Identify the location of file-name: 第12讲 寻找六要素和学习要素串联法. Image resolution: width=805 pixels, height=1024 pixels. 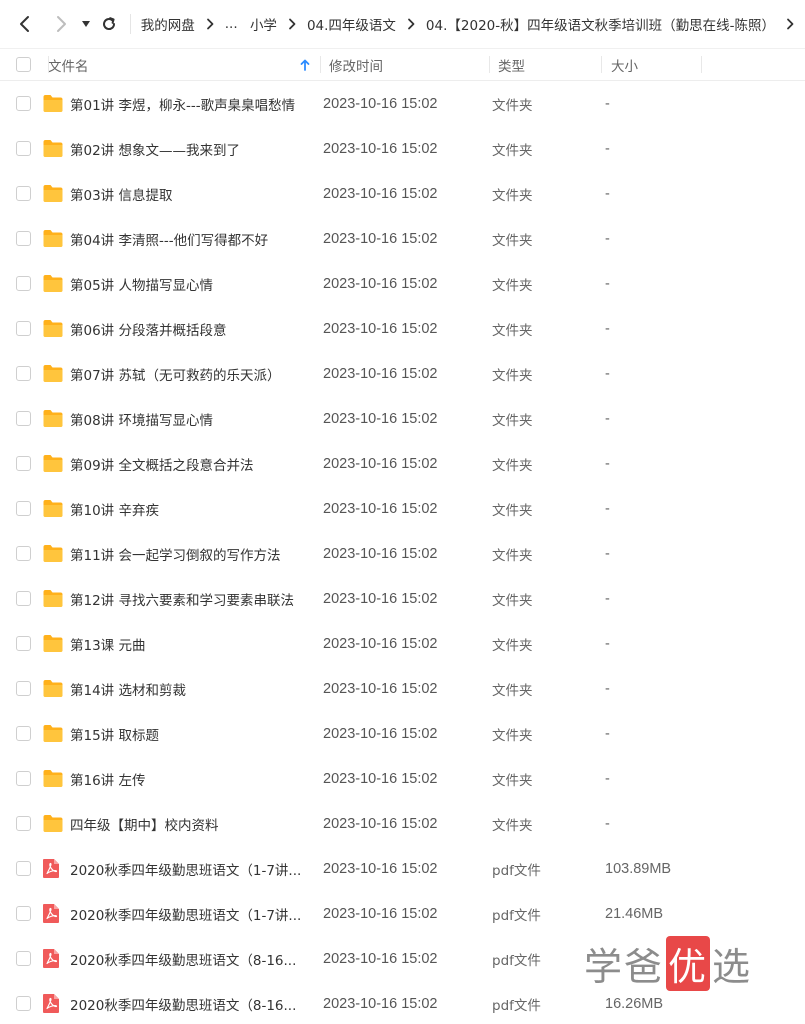
(192, 599).